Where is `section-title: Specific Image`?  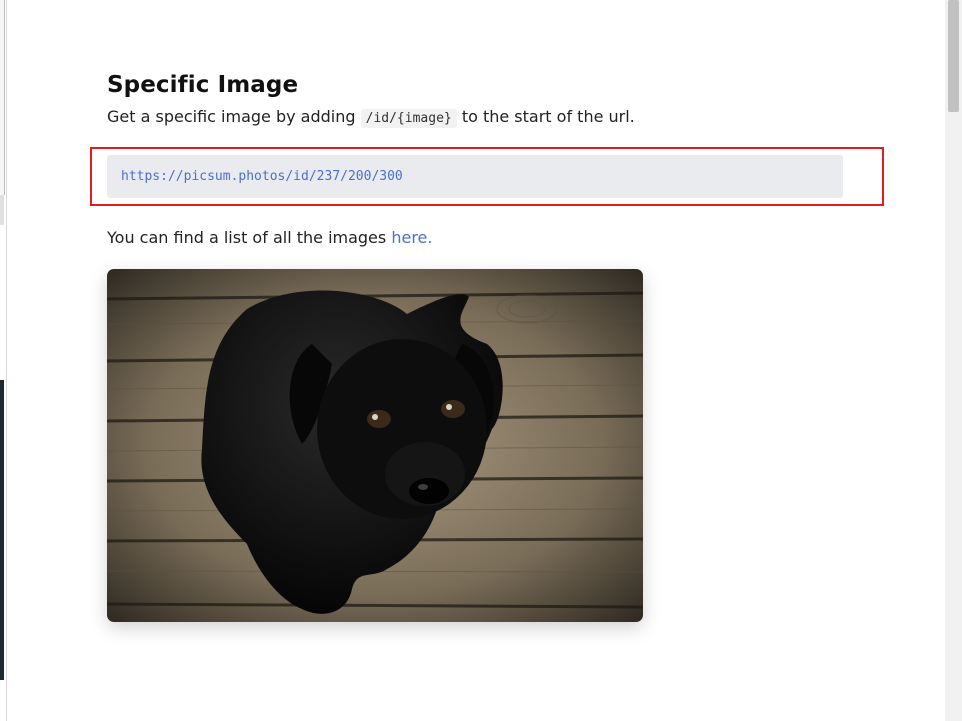 section-title: Specific Image is located at coordinates (203, 85).